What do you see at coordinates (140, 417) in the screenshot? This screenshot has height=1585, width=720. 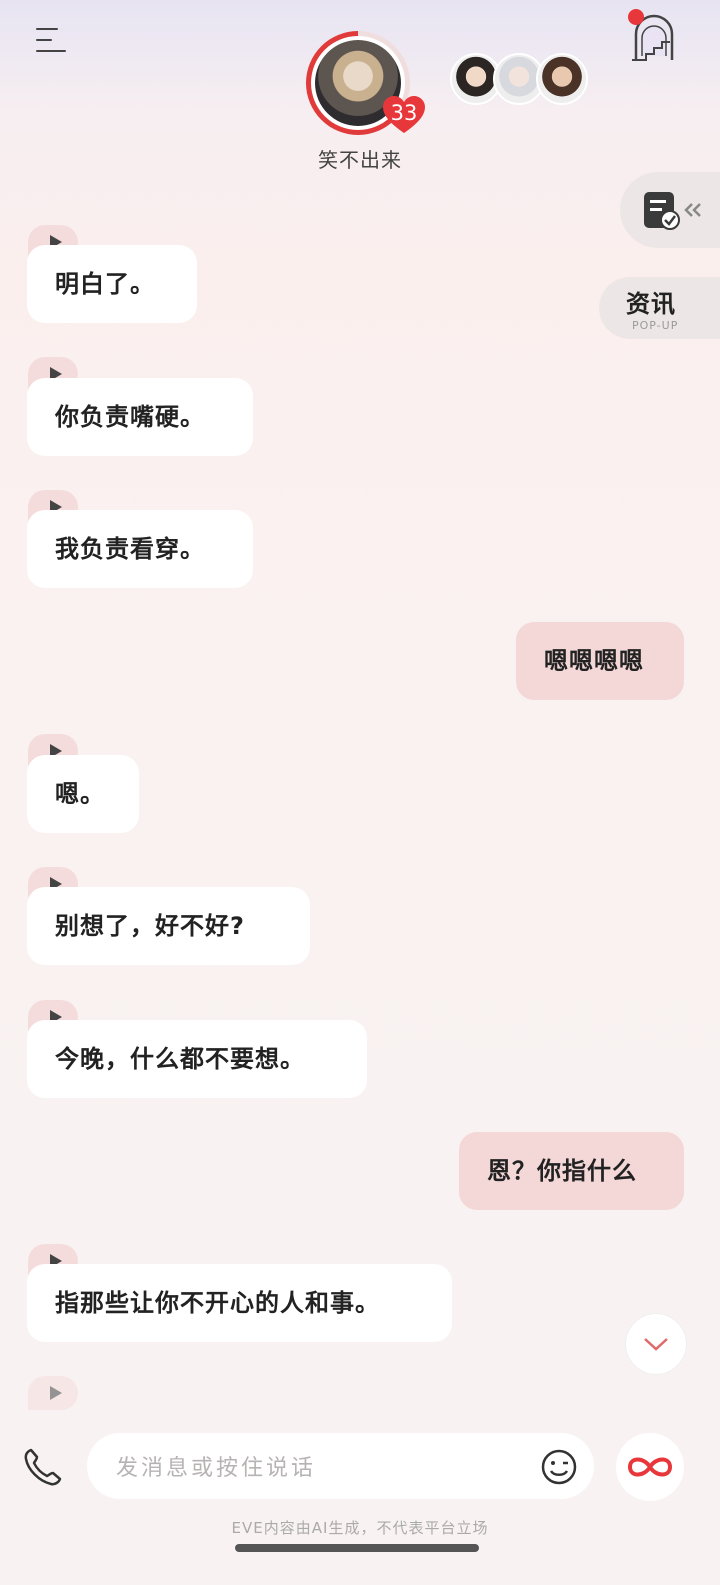 I see `ai-message: 你负责嘴硬。` at bounding box center [140, 417].